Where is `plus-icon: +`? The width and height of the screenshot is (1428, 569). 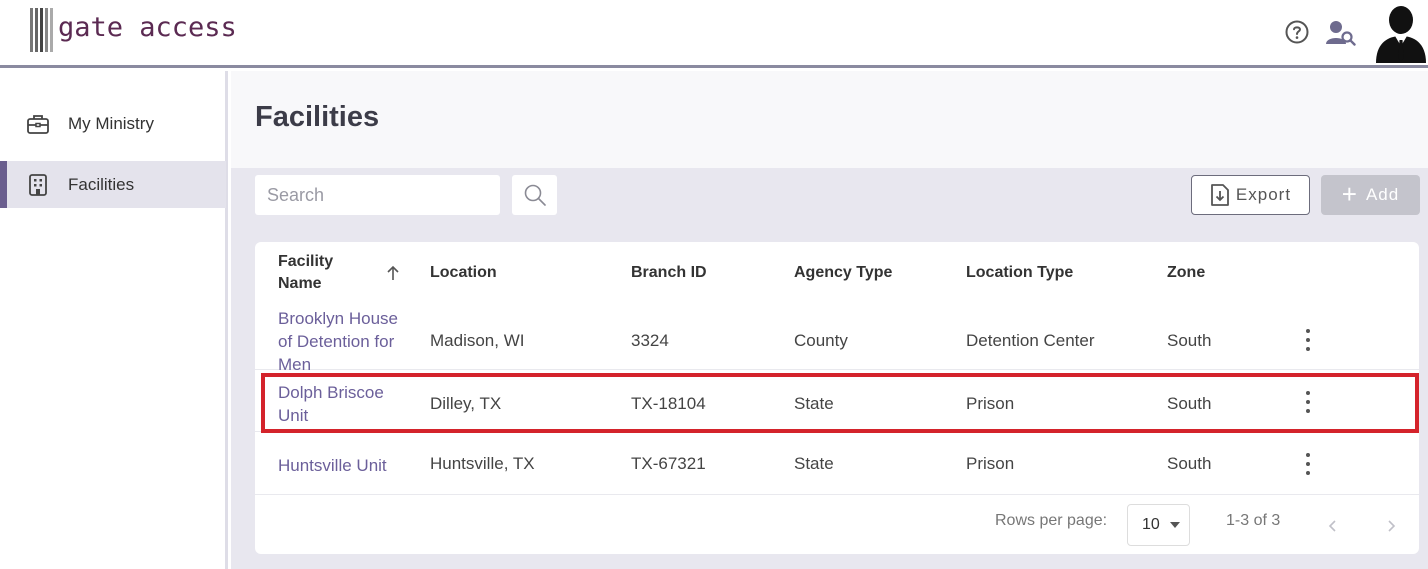 plus-icon: + is located at coordinates (1349, 193).